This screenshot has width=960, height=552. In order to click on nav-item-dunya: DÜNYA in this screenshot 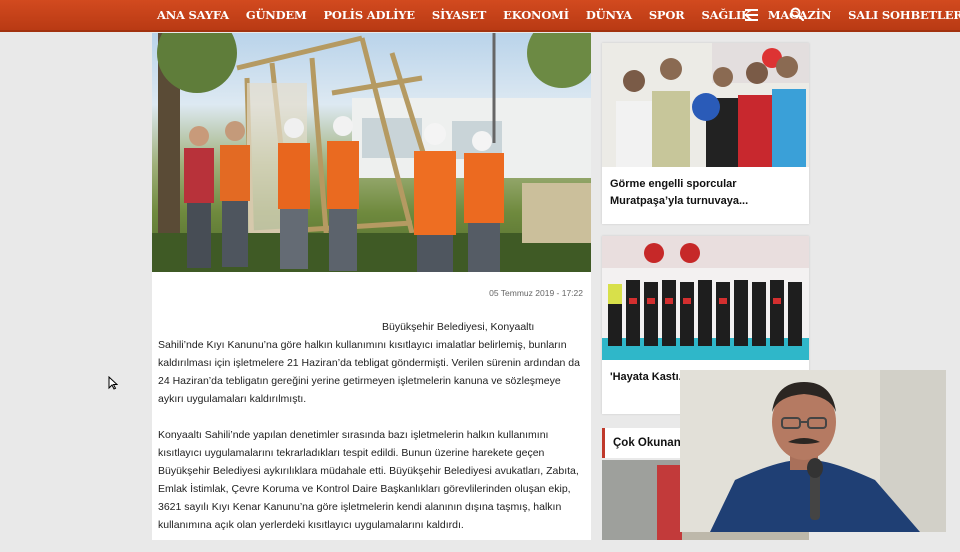, I will do `click(609, 15)`.